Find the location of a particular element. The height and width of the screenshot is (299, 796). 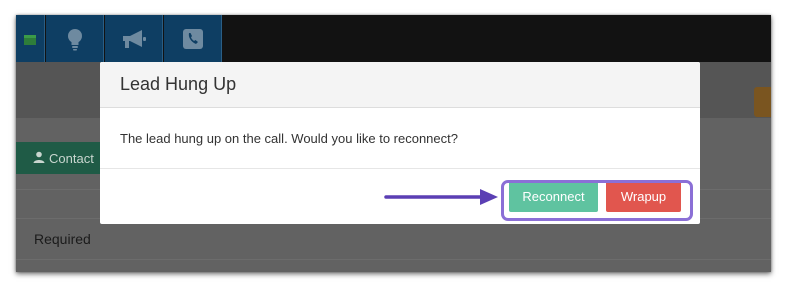

toolbar-ideas-button is located at coordinates (75, 38).